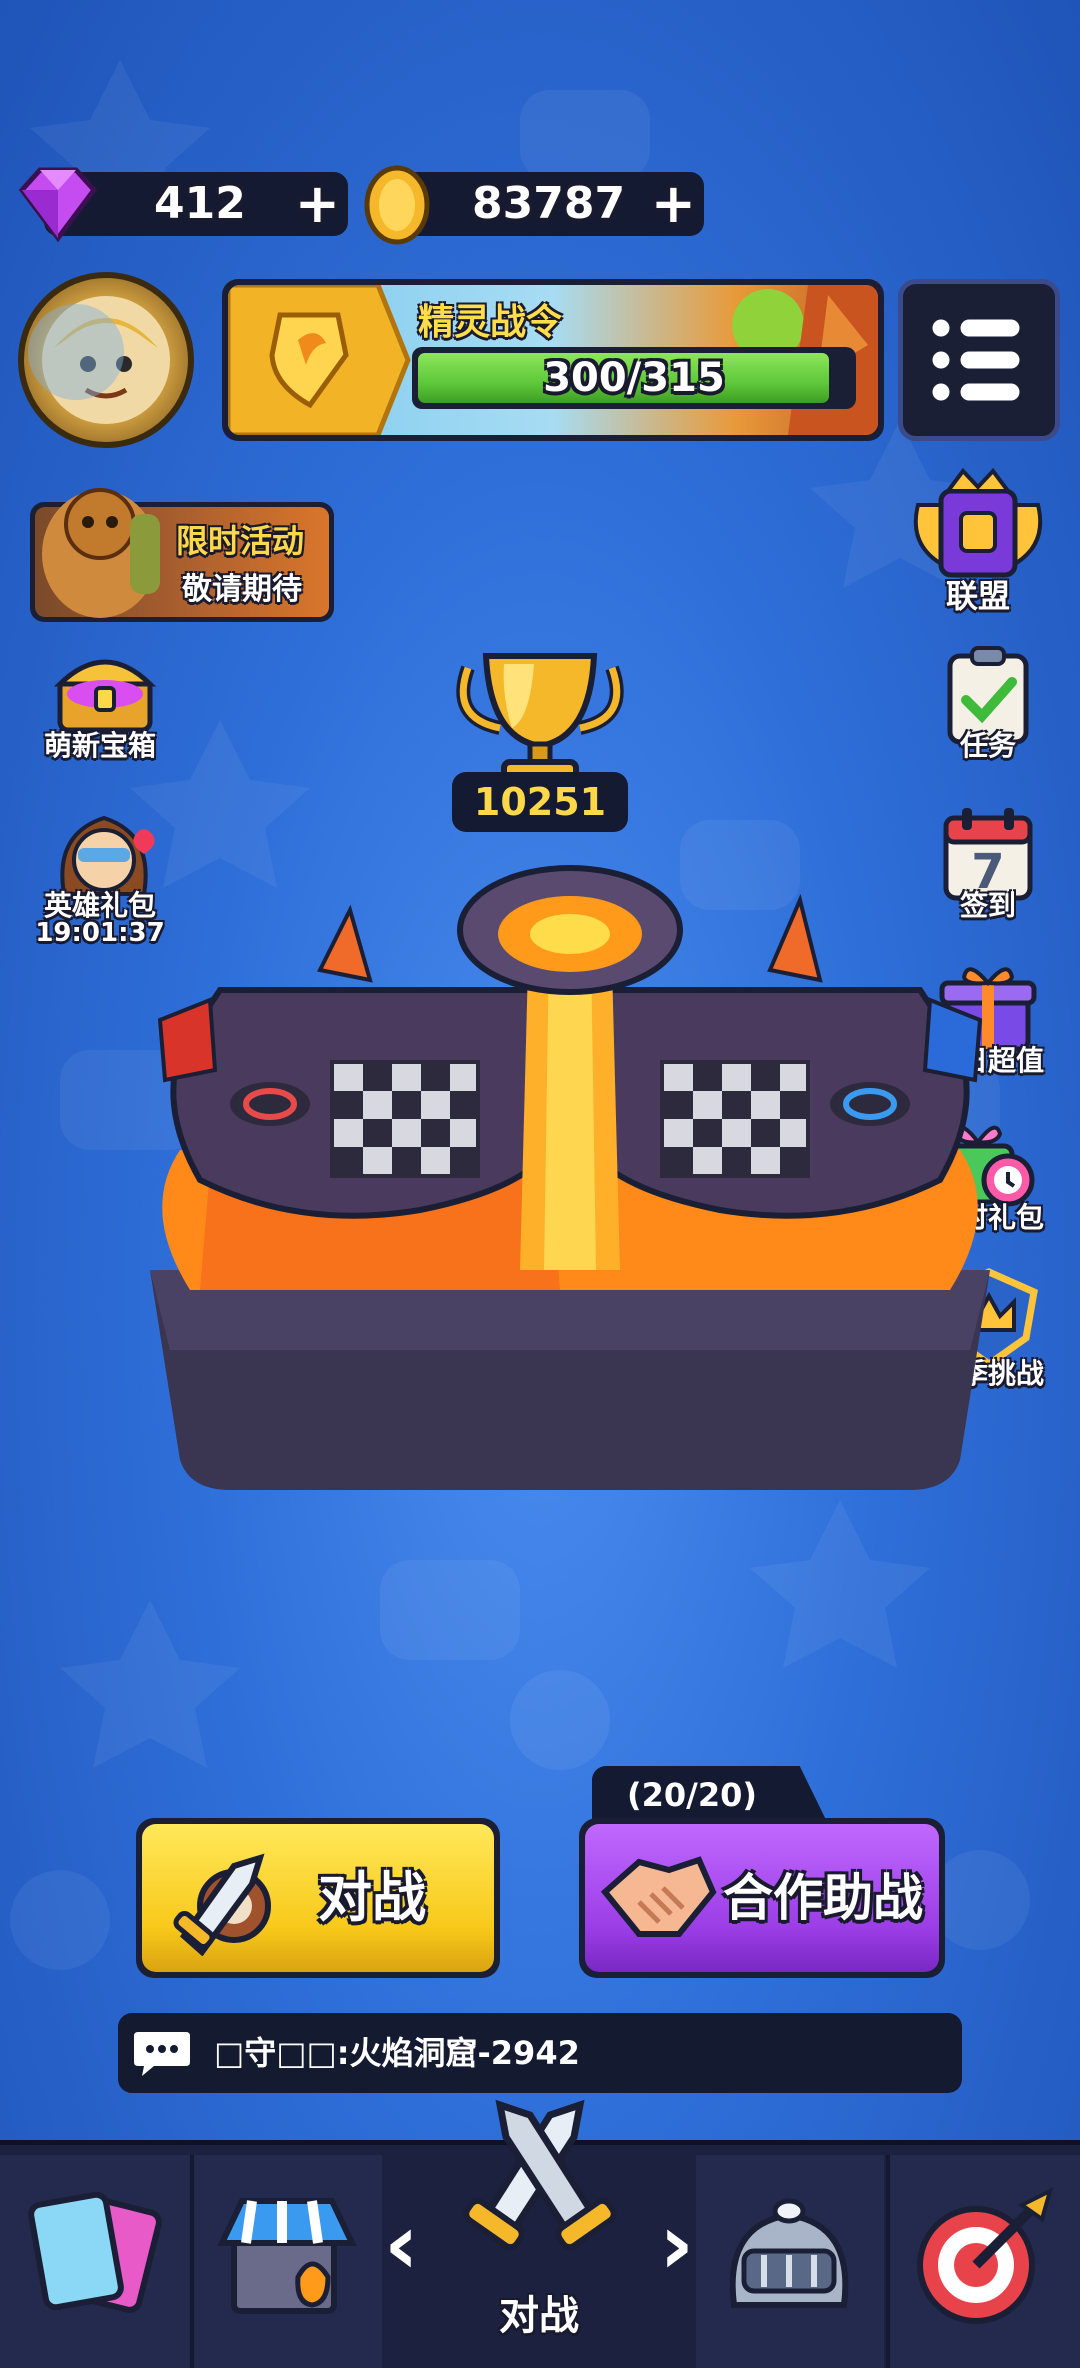  Describe the element at coordinates (676, 2244) in the screenshot. I see `nav-right-arrow: ›` at that location.